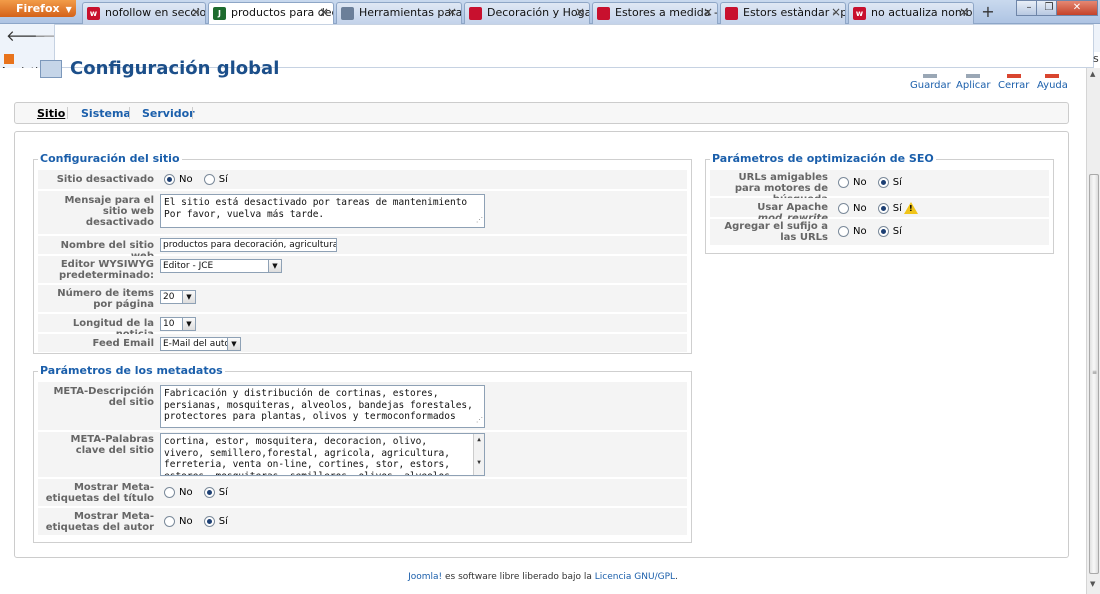  What do you see at coordinates (178, 297) in the screenshot?
I see `list-limit-select: 20 ▼` at bounding box center [178, 297].